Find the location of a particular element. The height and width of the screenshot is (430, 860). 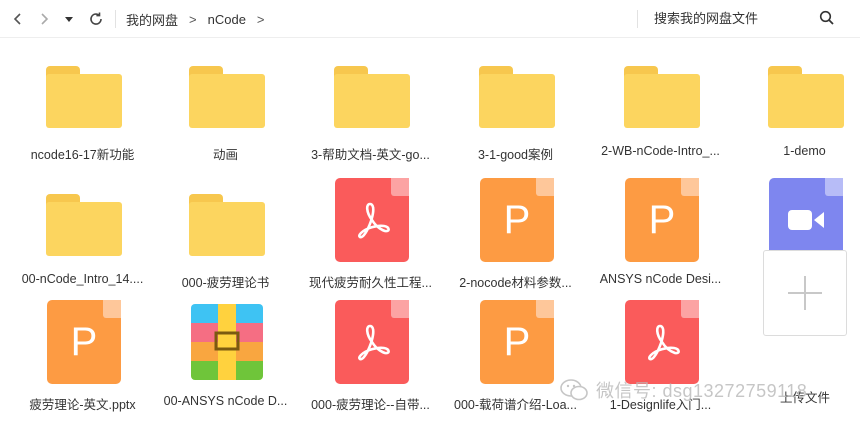

refresh-button is located at coordinates (96, 19).